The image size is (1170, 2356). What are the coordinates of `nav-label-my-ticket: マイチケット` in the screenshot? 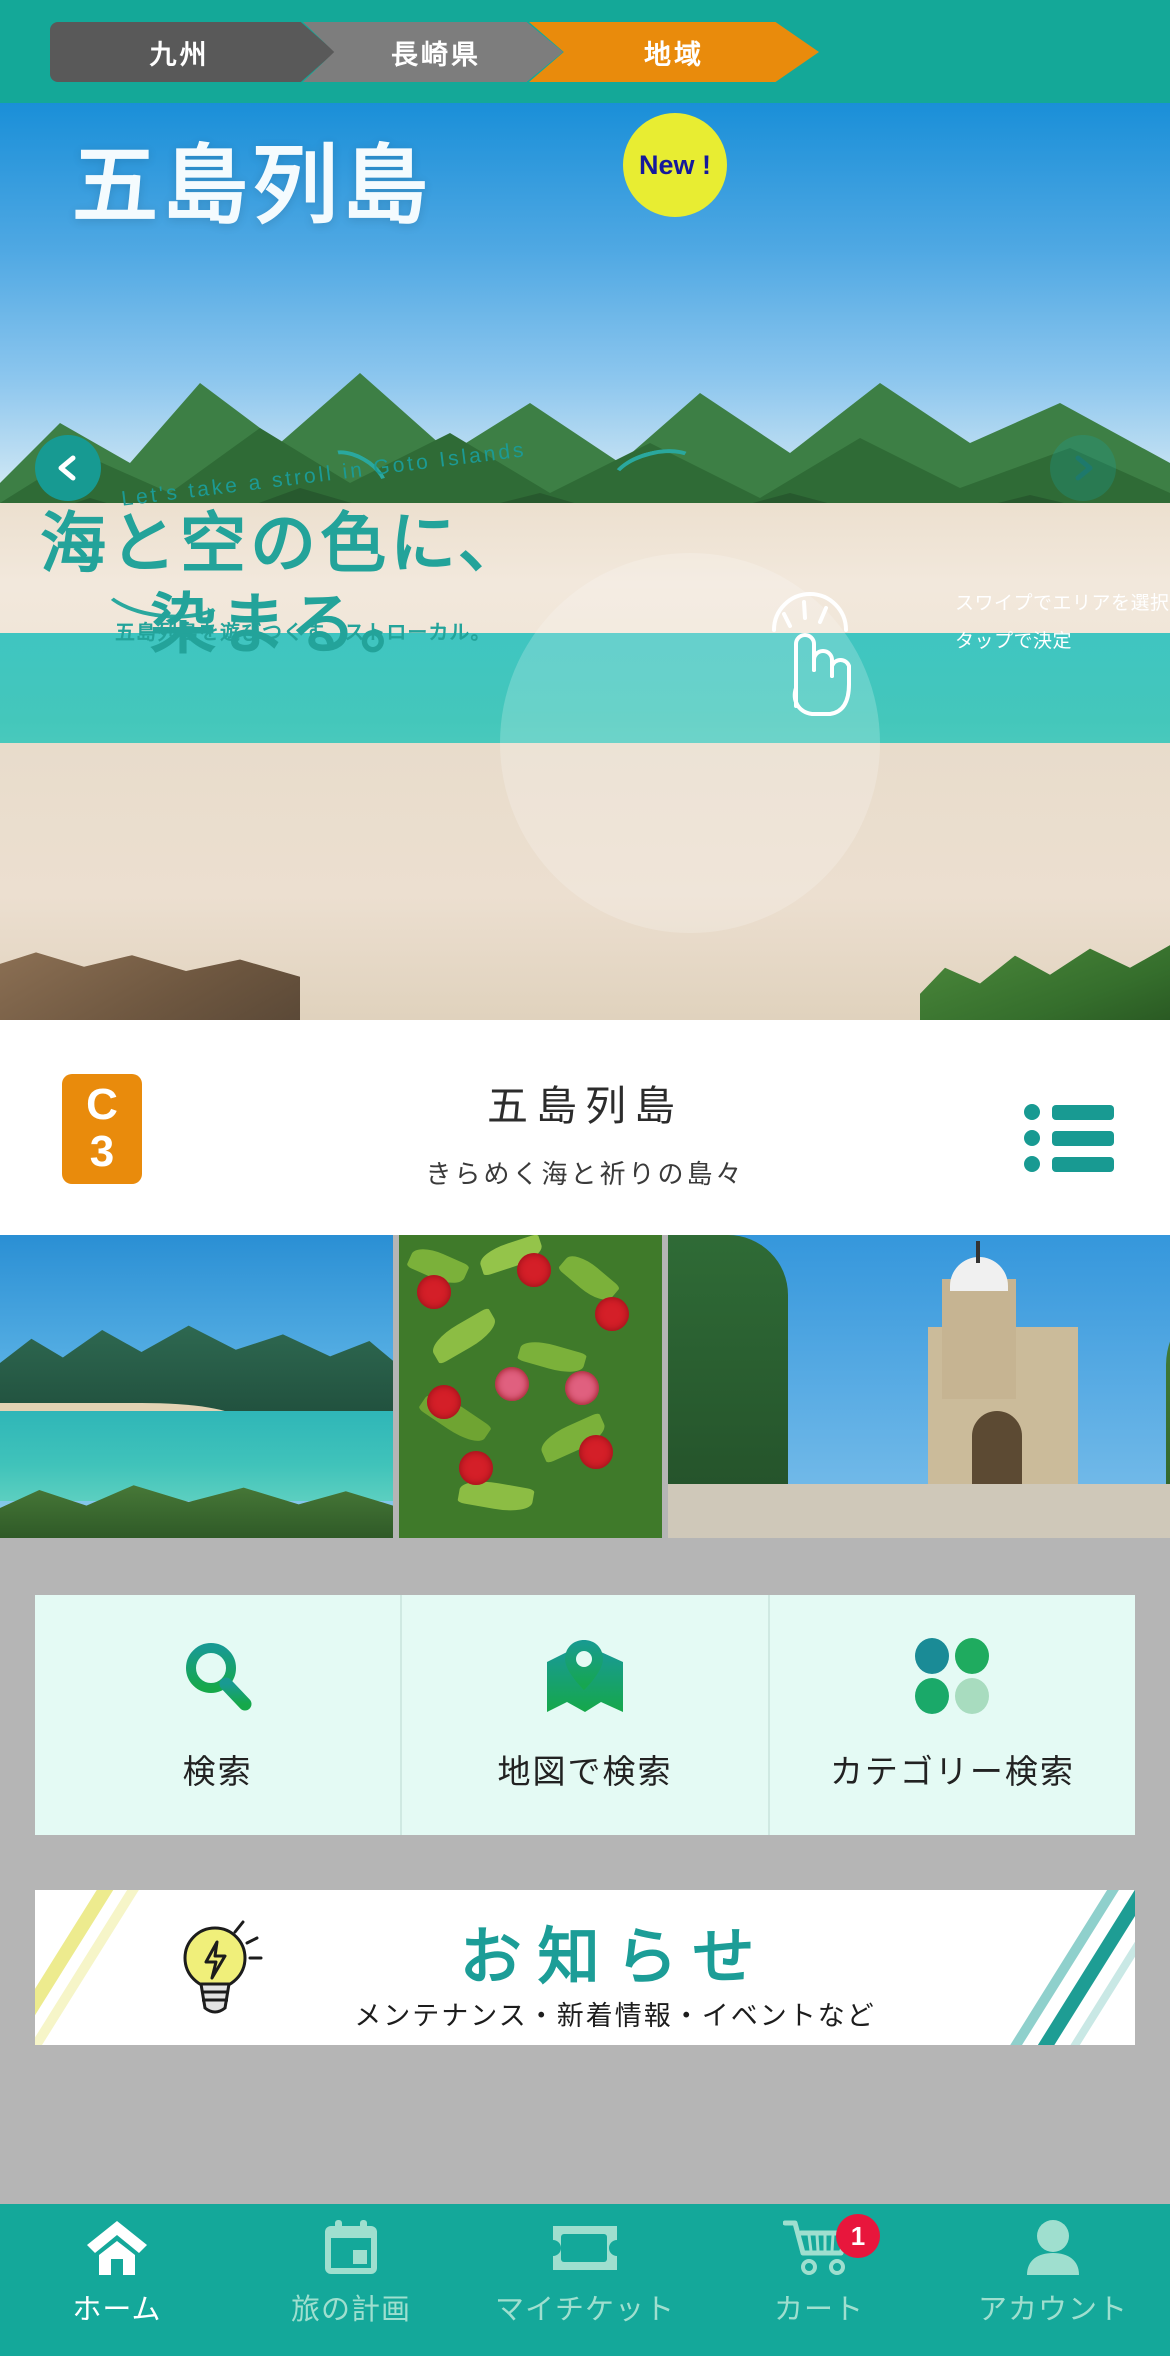 It's located at (584, 2310).